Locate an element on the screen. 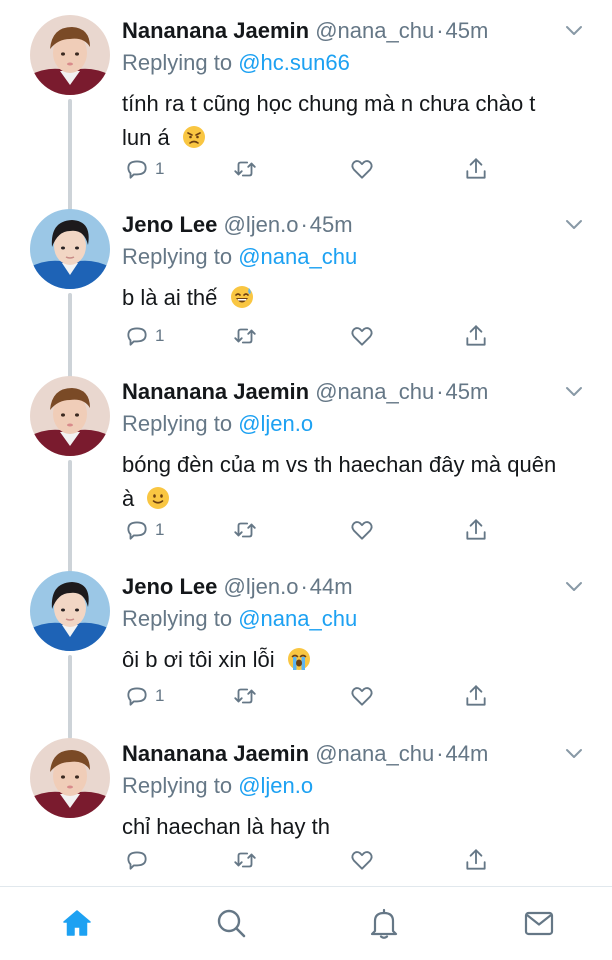 This screenshot has height=960, width=612. replying-to: Replying to @hc.sun66 is located at coordinates (236, 63).